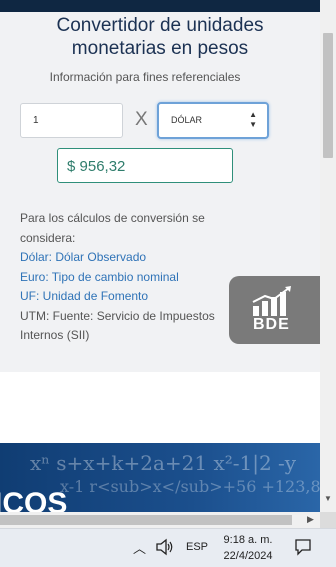 The height and width of the screenshot is (567, 336). Describe the element at coordinates (160, 6) in the screenshot. I see `page-top-bar` at that location.